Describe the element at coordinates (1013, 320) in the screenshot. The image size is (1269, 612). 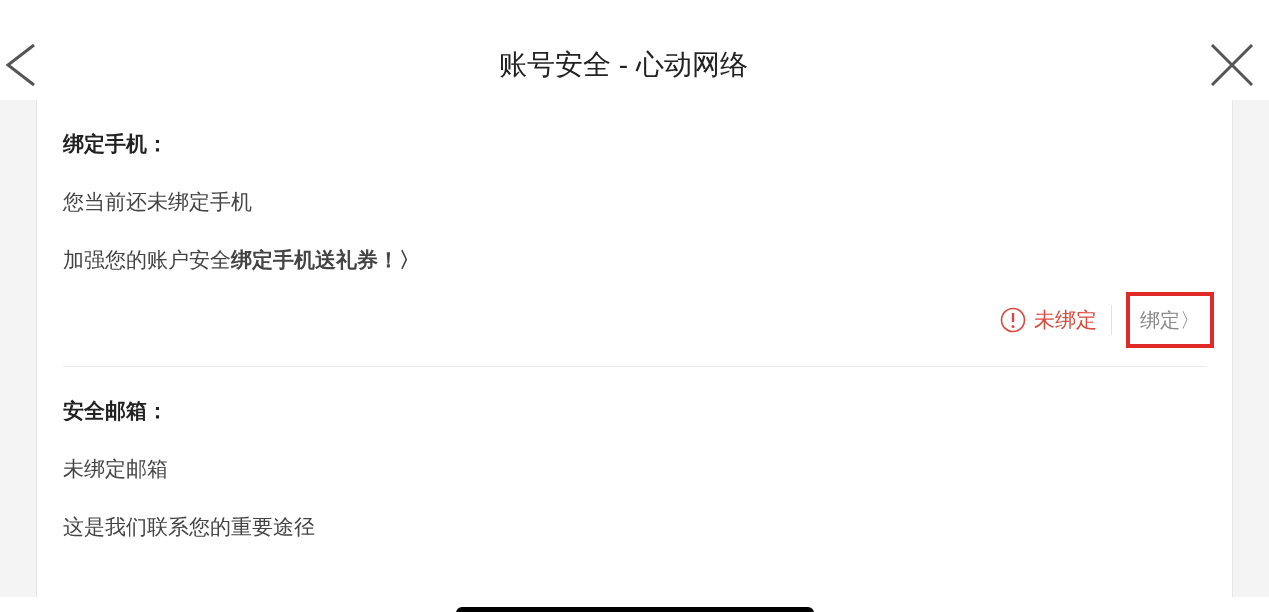
I see `warning-icon` at that location.